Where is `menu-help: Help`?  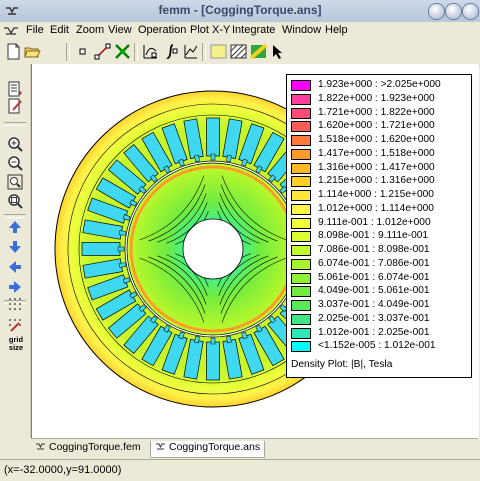
menu-help: Help is located at coordinates (336, 30).